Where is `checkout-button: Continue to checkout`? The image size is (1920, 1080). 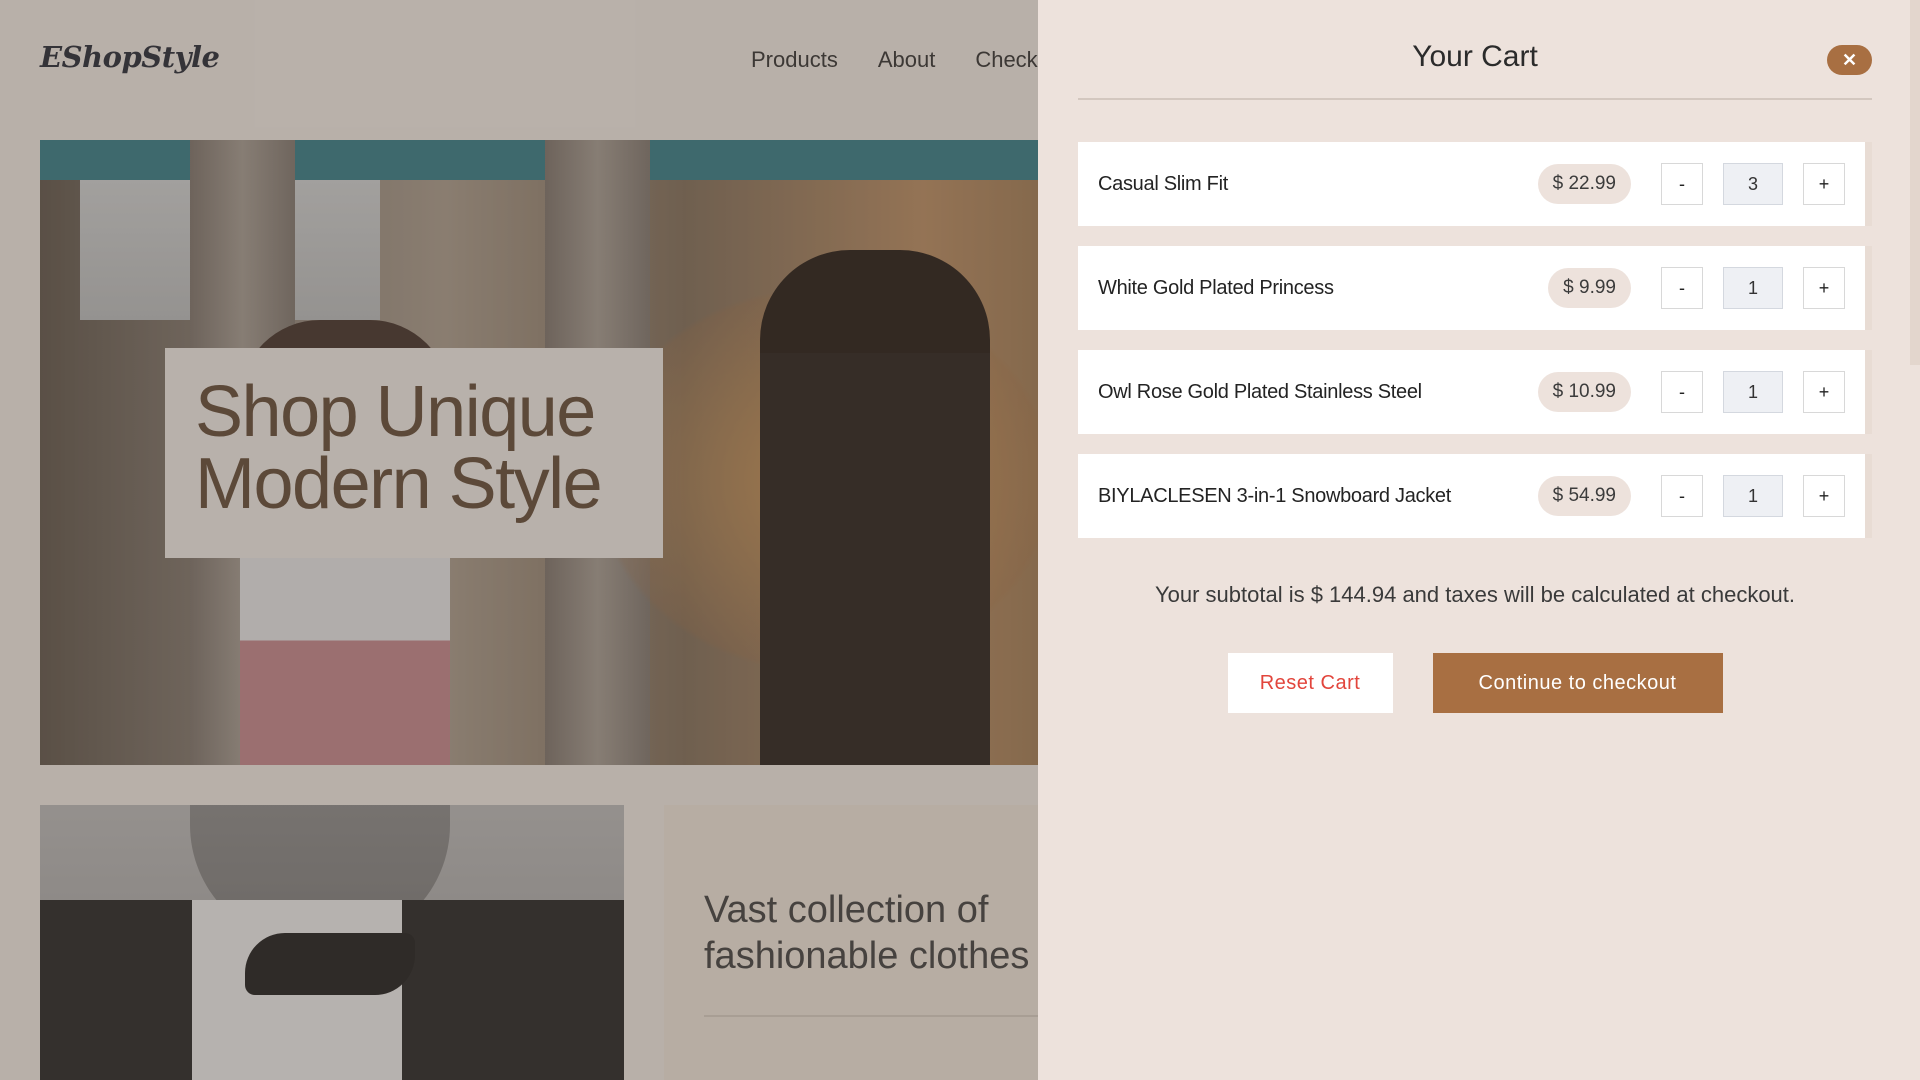
checkout-button: Continue to checkout is located at coordinates (1577, 683).